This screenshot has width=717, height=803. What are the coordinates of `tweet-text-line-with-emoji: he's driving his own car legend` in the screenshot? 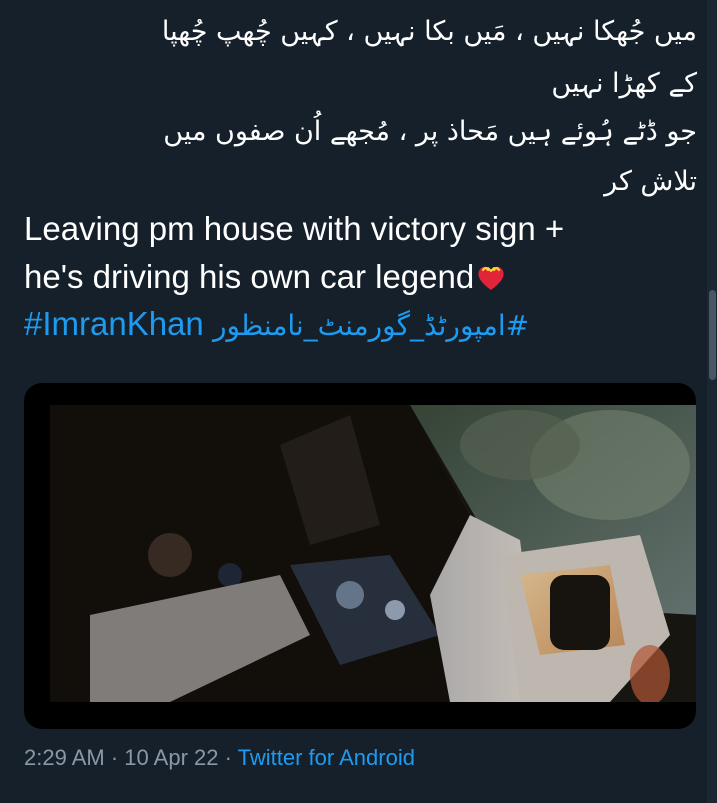 It's located at (265, 277).